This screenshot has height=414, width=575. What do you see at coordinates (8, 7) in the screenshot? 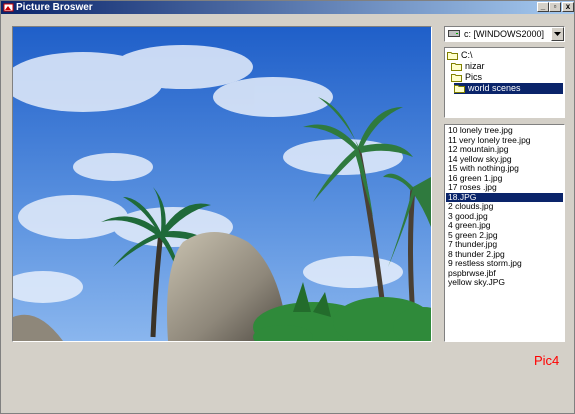
I see `app-icon` at bounding box center [8, 7].